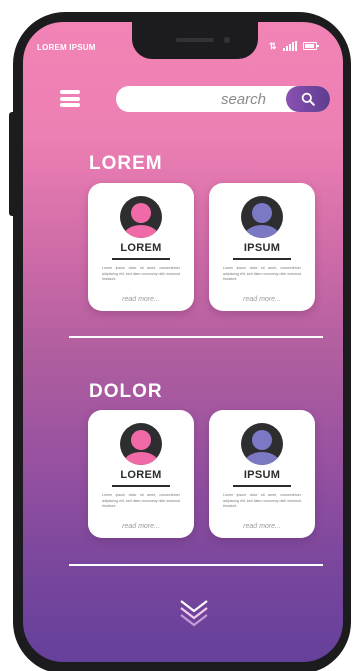  What do you see at coordinates (191, 99) in the screenshot?
I see `search-input` at bounding box center [191, 99].